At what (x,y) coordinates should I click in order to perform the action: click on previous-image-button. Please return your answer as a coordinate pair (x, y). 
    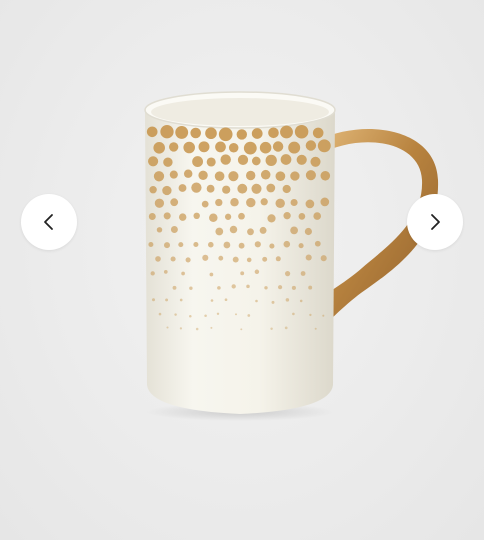
    Looking at the image, I should click on (49, 222).